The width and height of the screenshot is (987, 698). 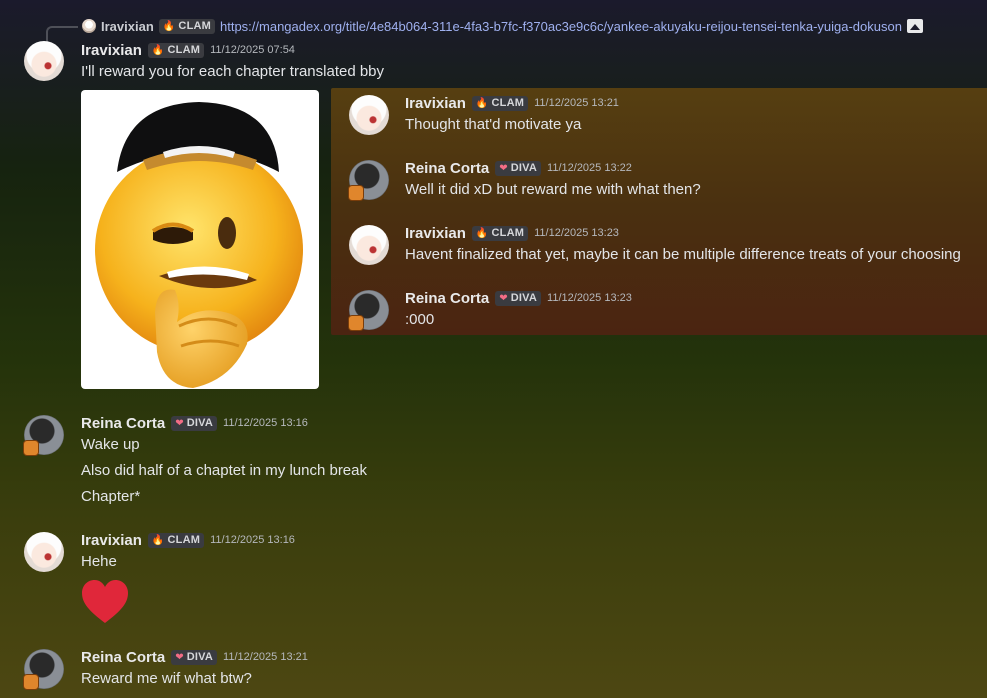 What do you see at coordinates (105, 602) in the screenshot?
I see `red-heart-emoji-icon` at bounding box center [105, 602].